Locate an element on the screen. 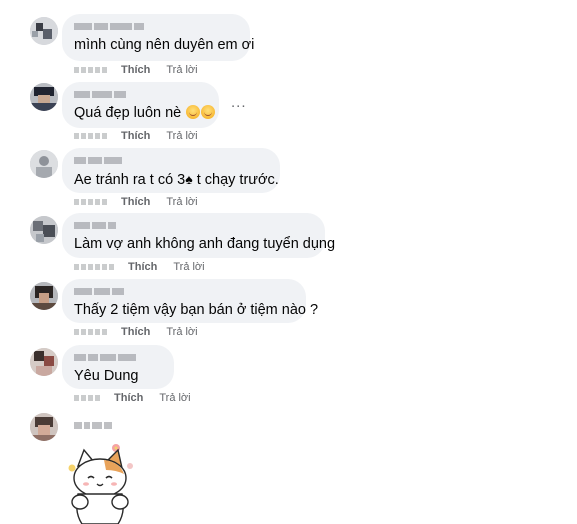 Image resolution: width=577 pixels, height=524 pixels. comment-text-continued: t chạy trước. is located at coordinates (235, 180).